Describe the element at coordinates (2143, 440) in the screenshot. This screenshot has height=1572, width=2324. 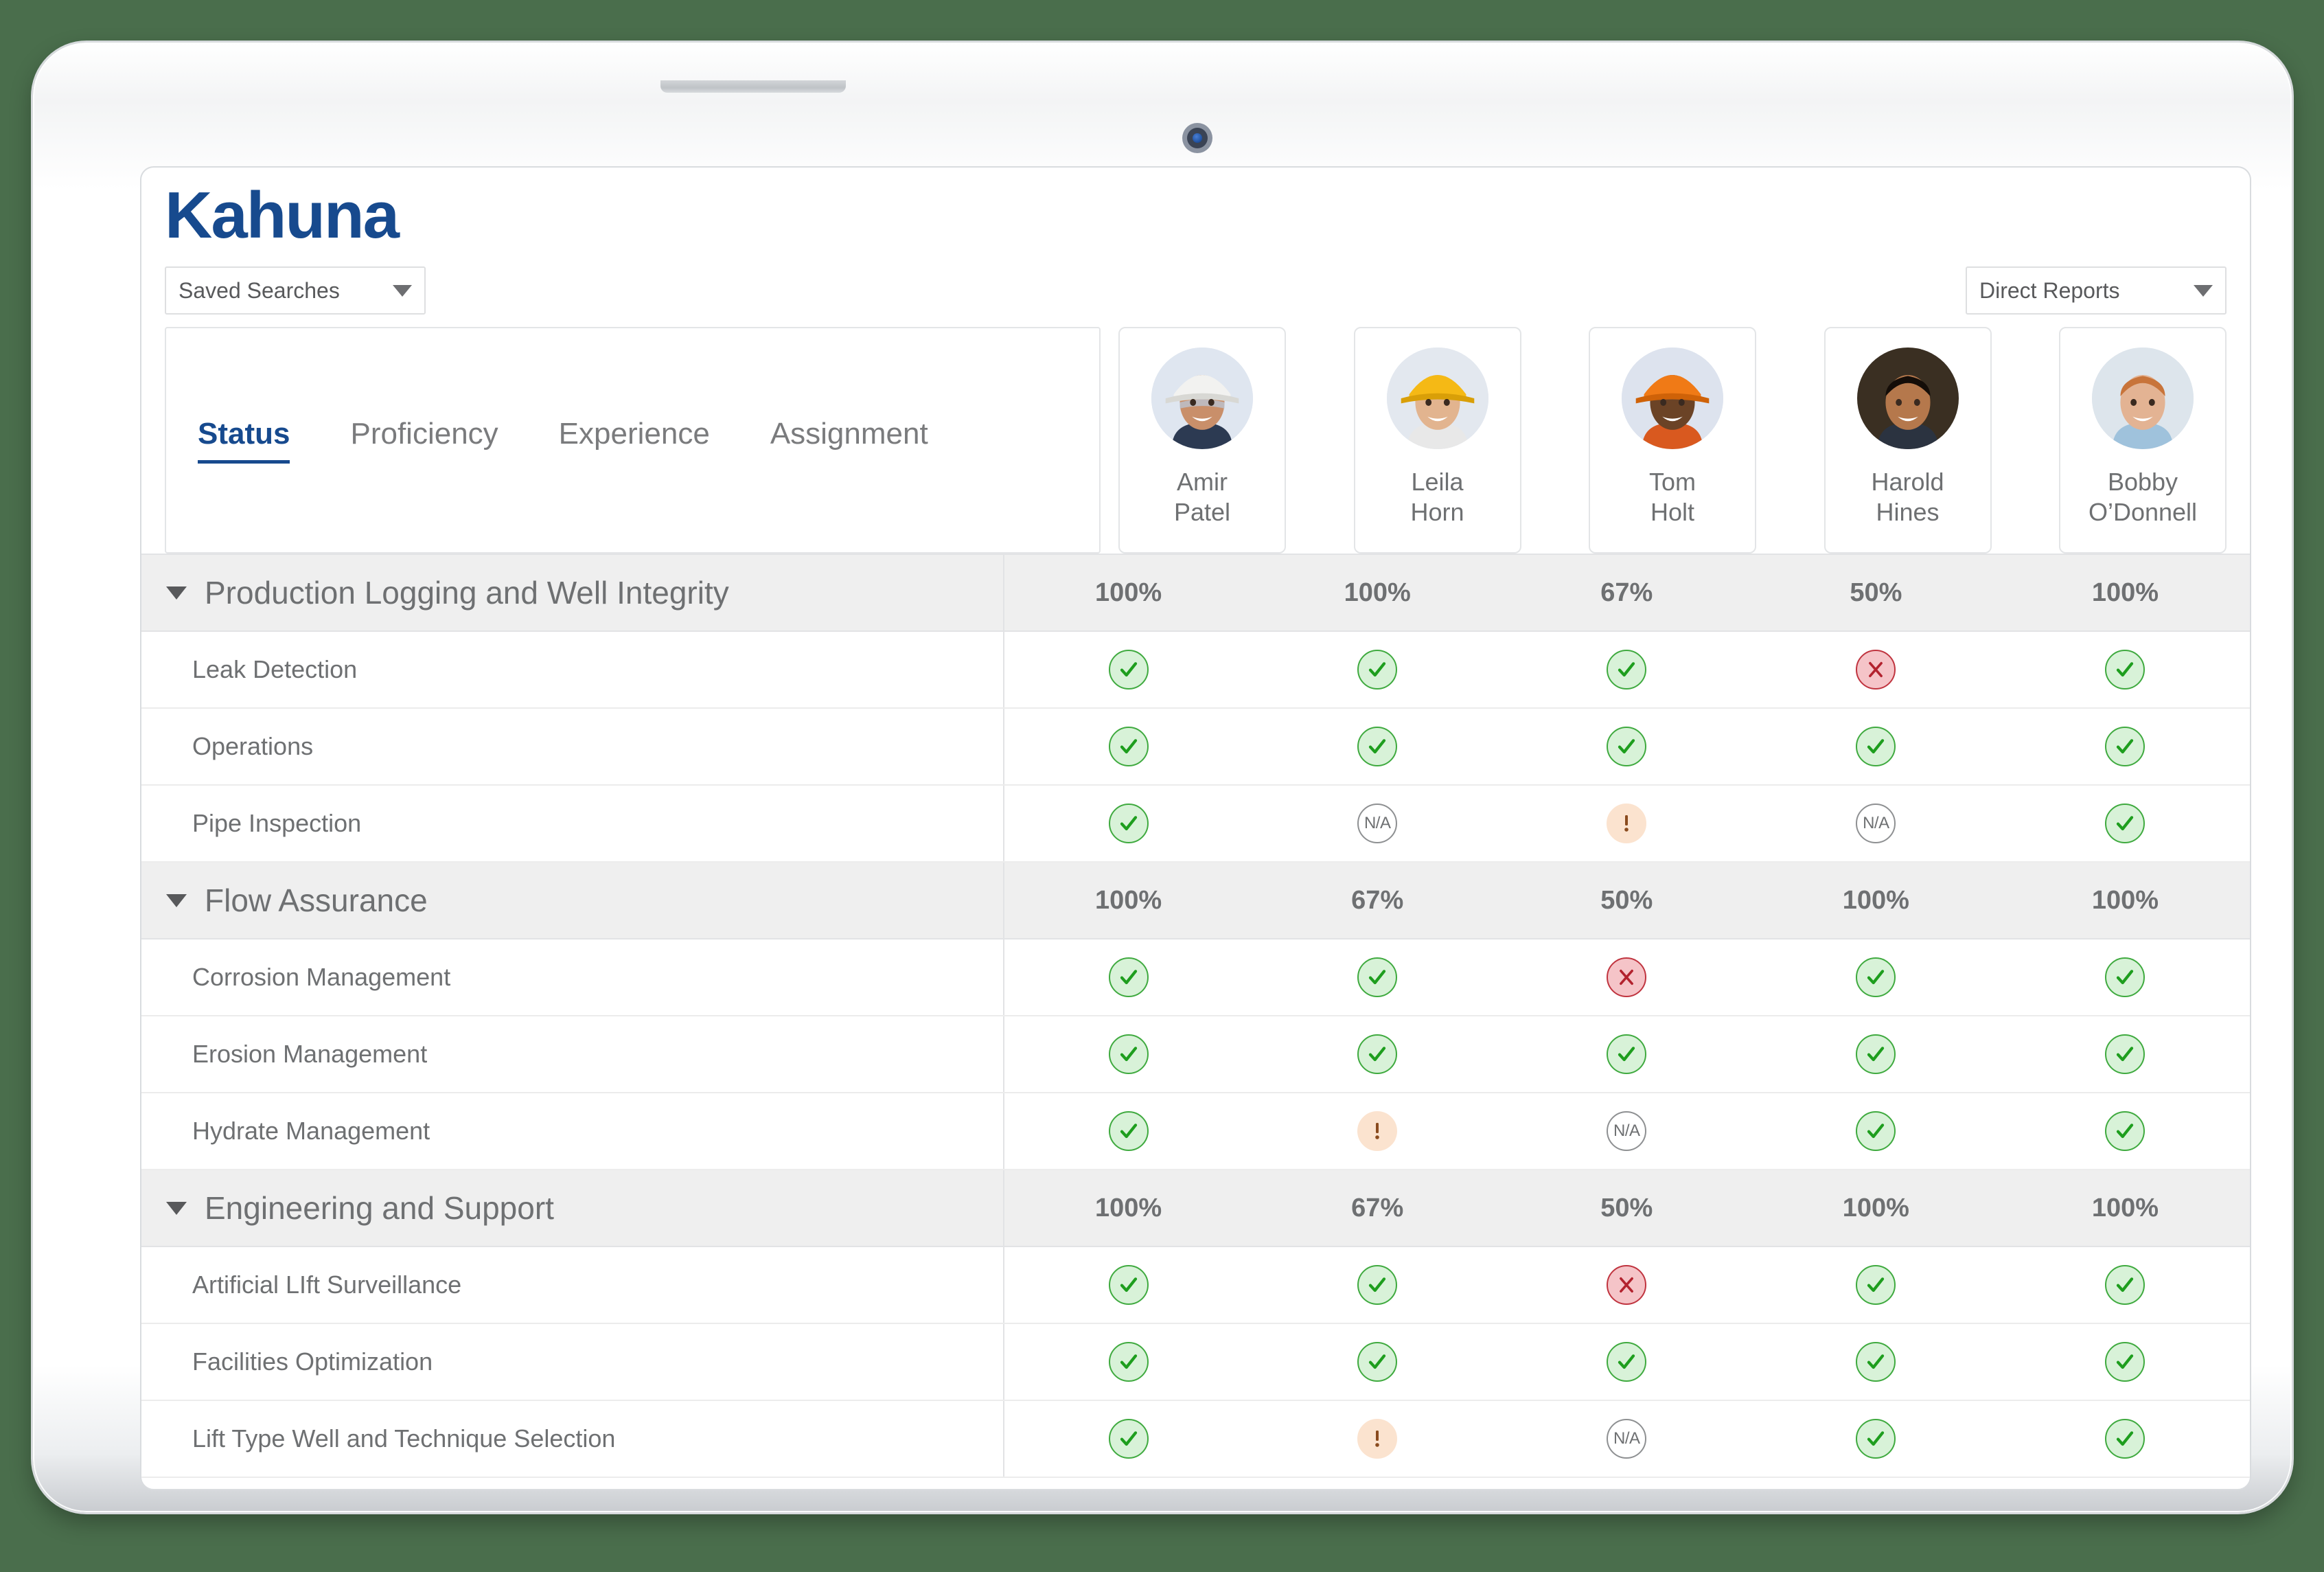
I see `person-card-bobby: Bobby O’Donnell` at that location.